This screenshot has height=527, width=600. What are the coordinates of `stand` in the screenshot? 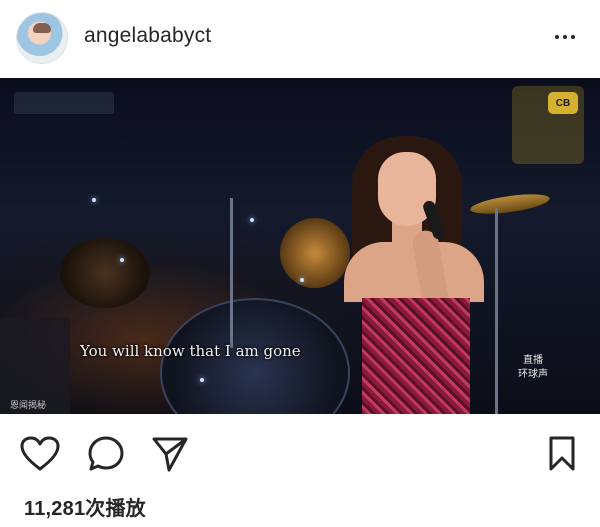 It's located at (231, 273).